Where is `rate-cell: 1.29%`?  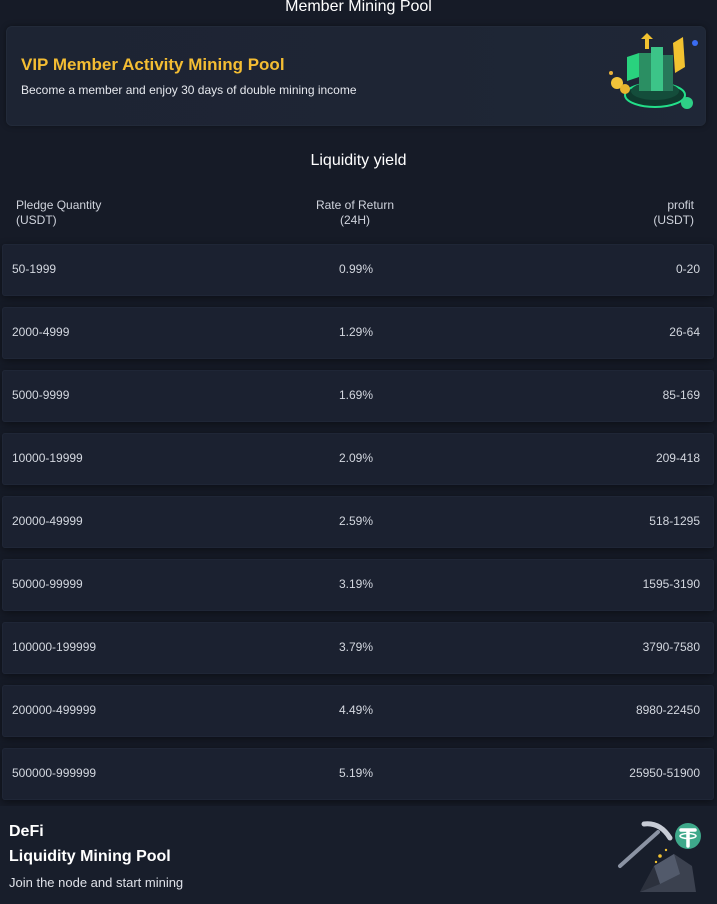
rate-cell: 1.29% is located at coordinates (356, 332).